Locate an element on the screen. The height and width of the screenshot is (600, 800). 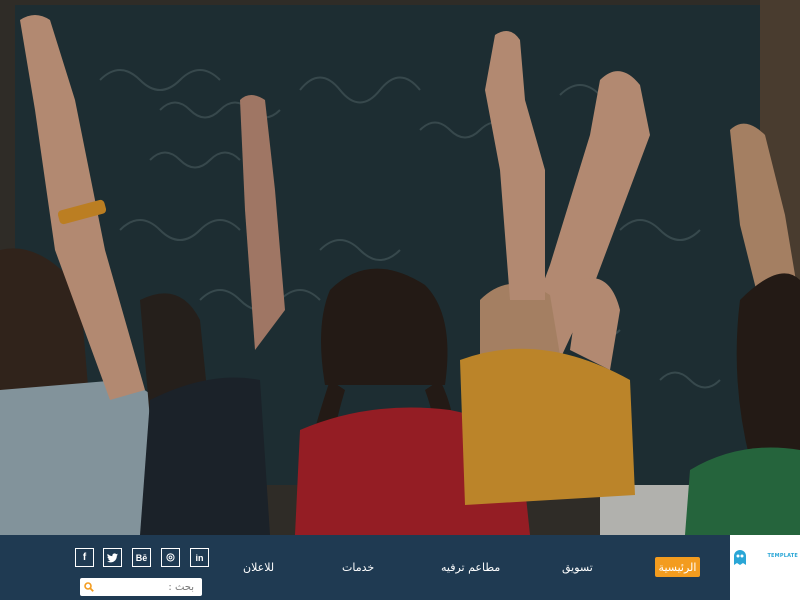
twitter-icon is located at coordinates (112, 557).